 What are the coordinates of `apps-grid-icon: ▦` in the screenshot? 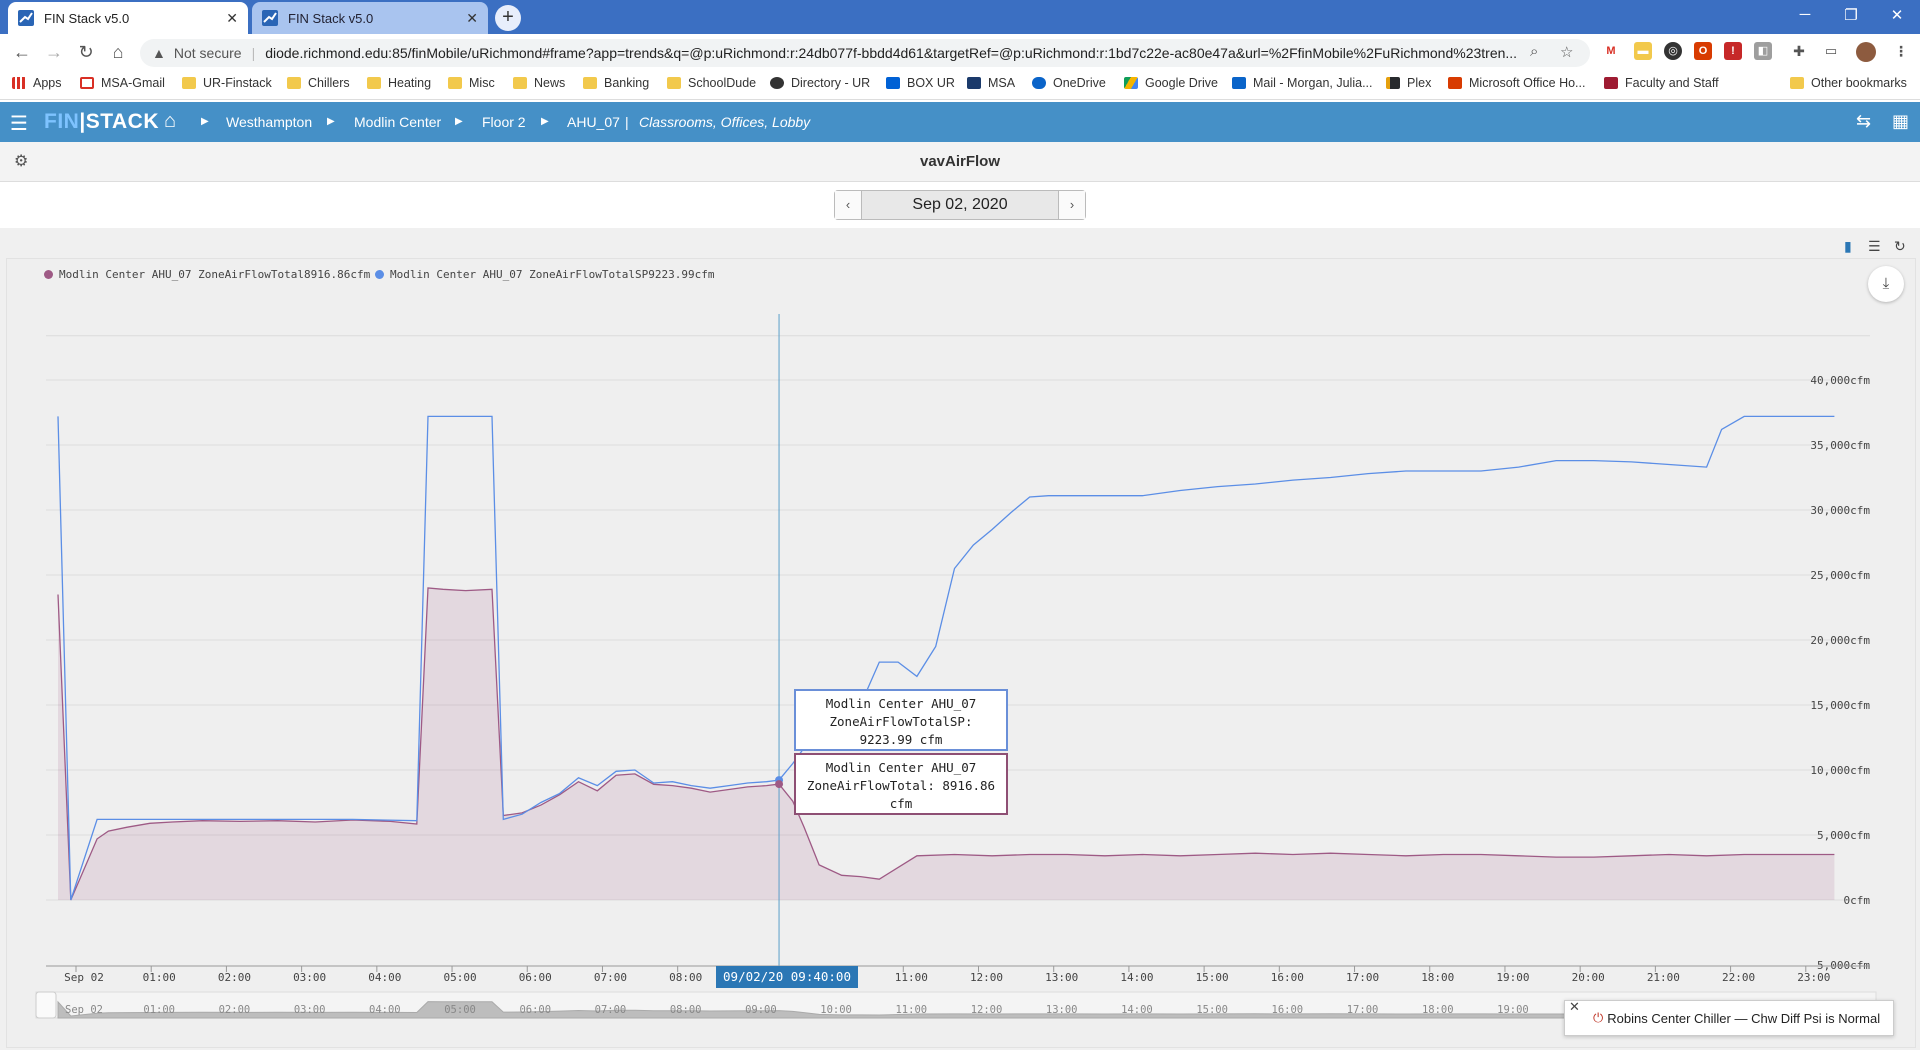 It's located at (1900, 121).